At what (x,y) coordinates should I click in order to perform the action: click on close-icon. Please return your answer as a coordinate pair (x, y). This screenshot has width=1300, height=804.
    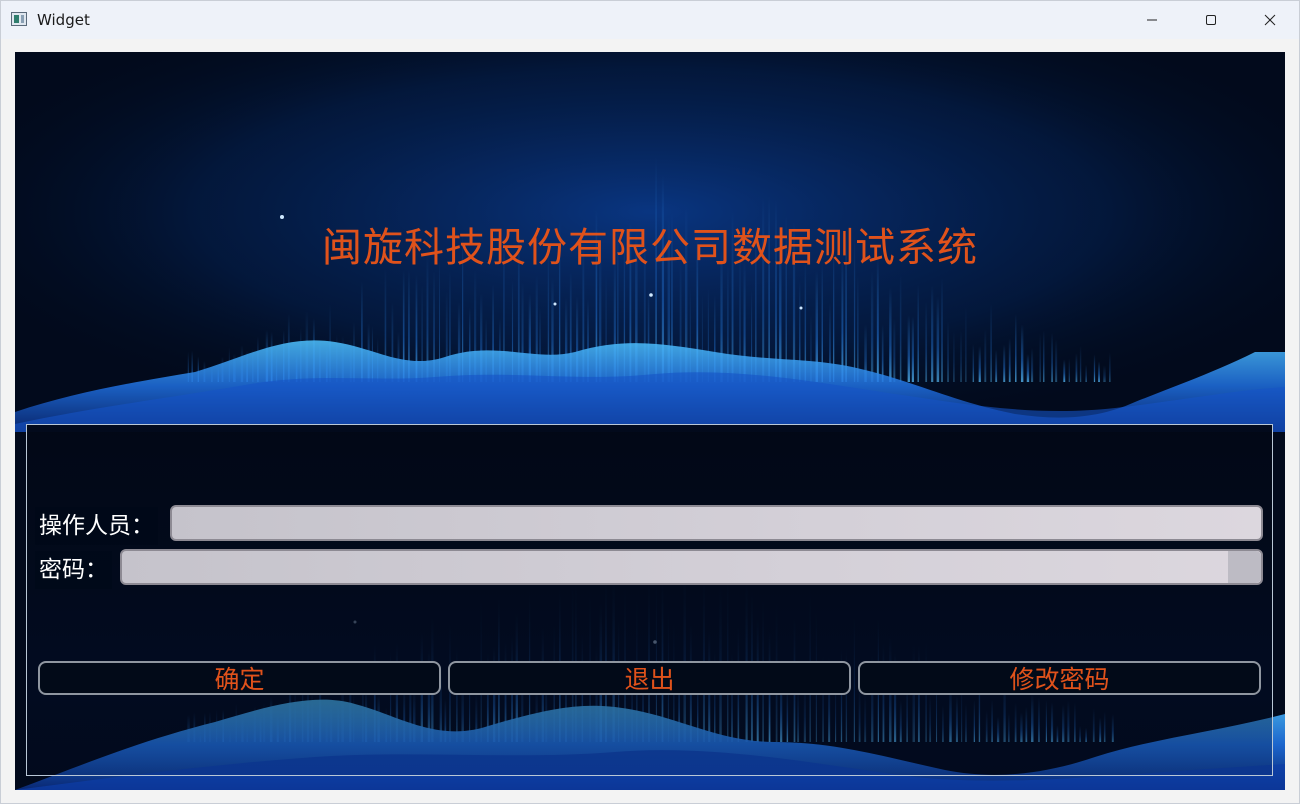
    Looking at the image, I should click on (1270, 20).